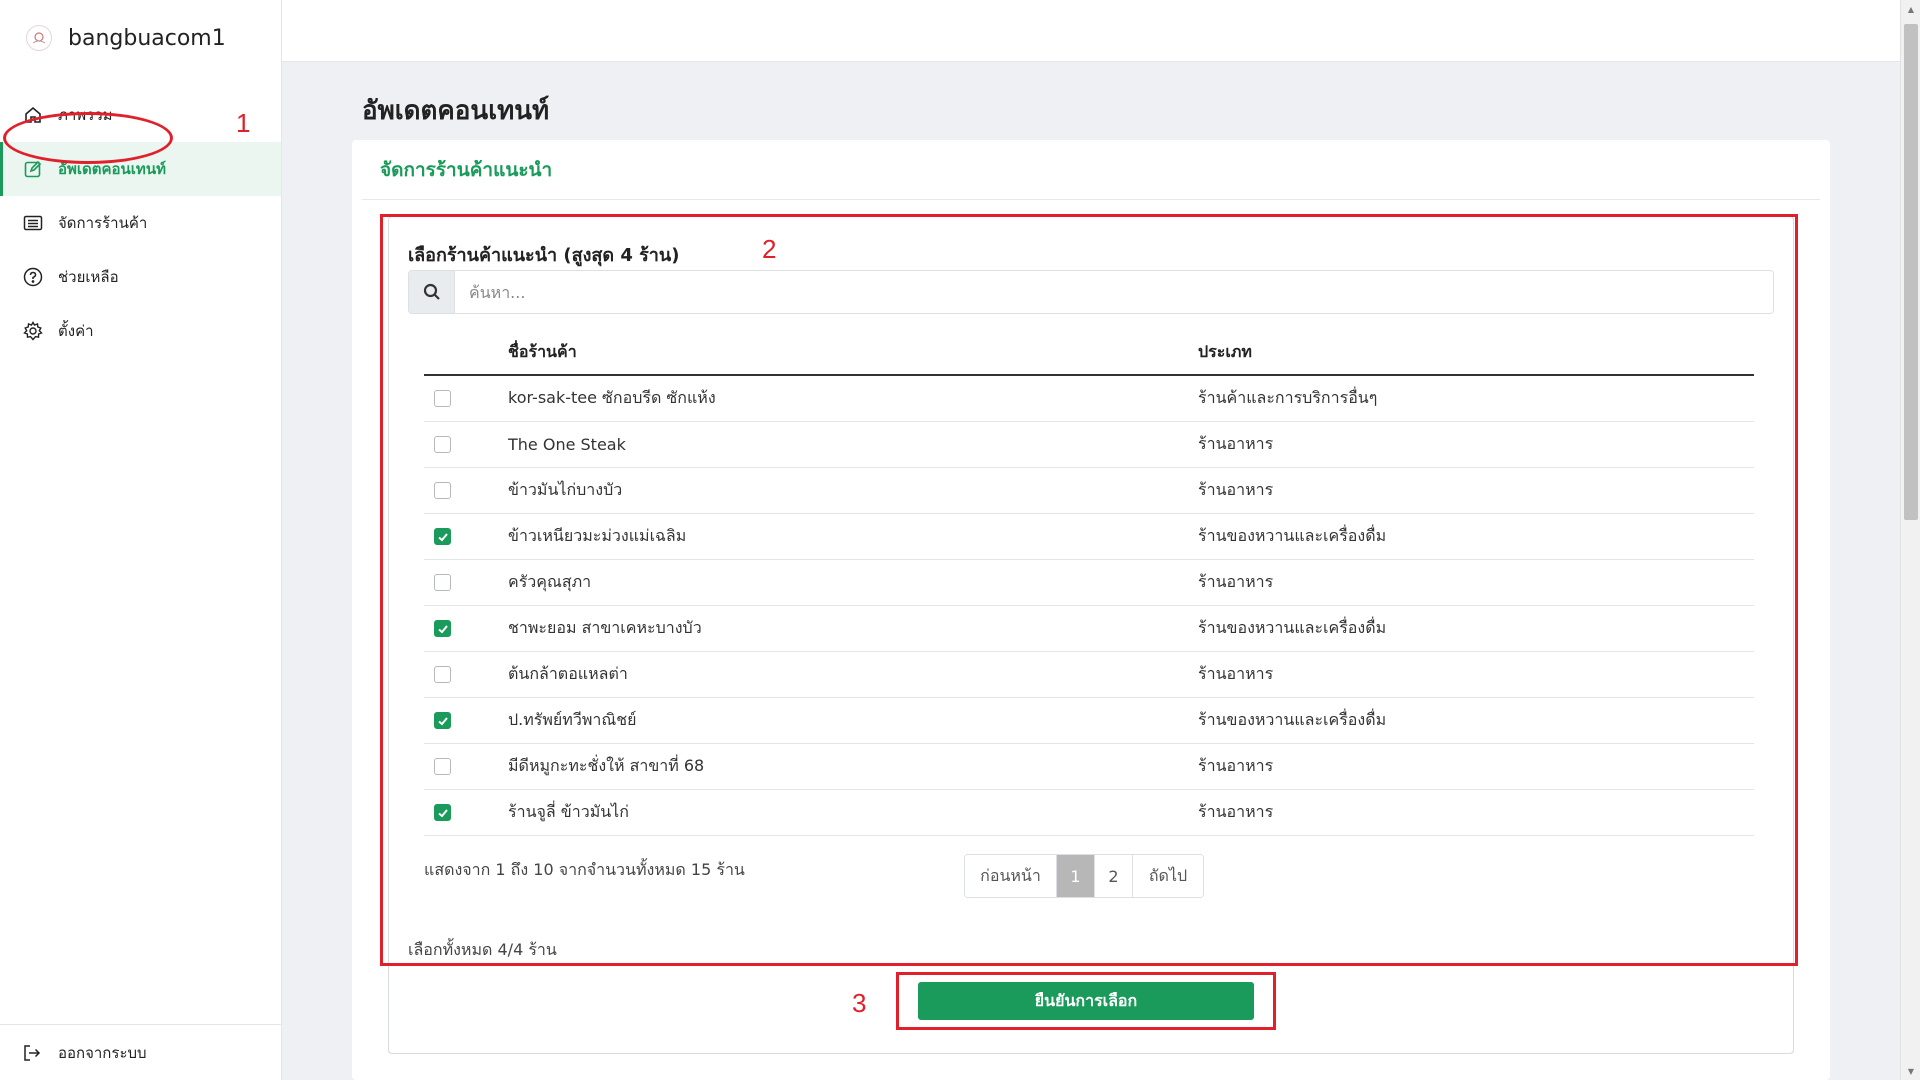  What do you see at coordinates (33, 223) in the screenshot?
I see `list-icon` at bounding box center [33, 223].